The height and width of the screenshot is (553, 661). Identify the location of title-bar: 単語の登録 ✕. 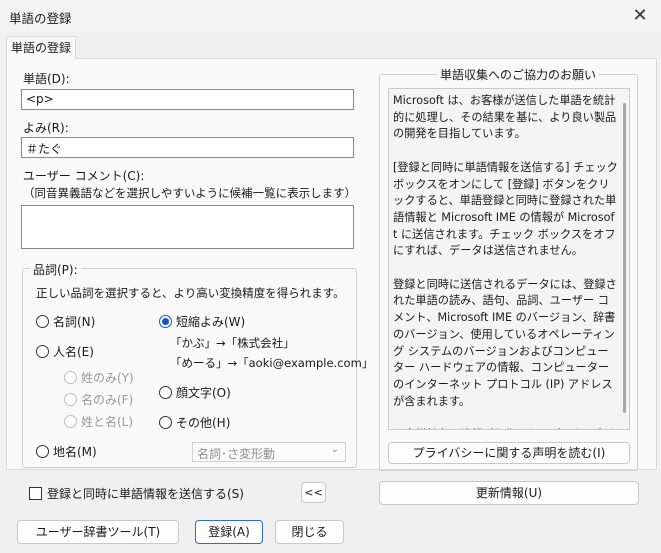
(330, 16).